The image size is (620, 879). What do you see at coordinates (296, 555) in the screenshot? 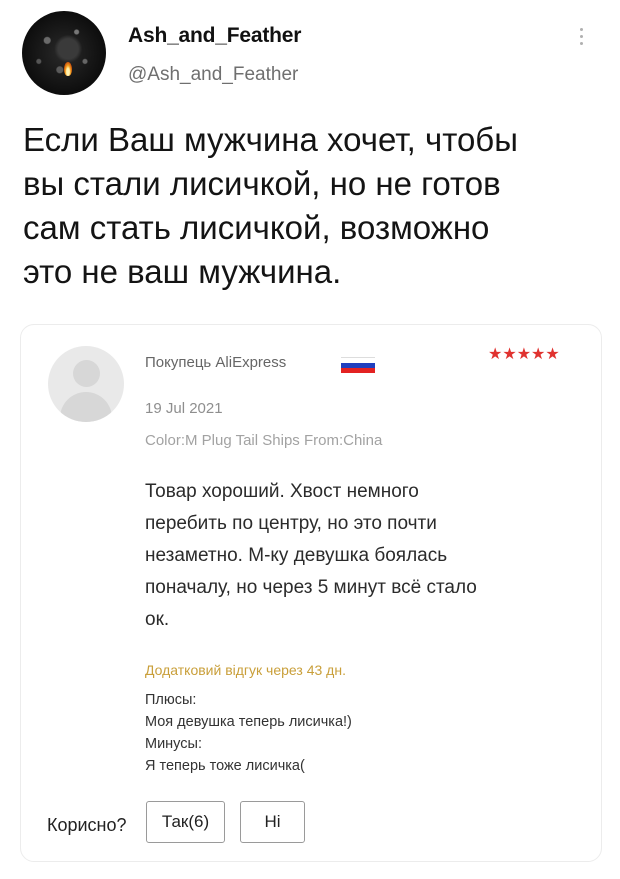
I see `review-body-line: незаметно. М-ку девушка боялась` at bounding box center [296, 555].